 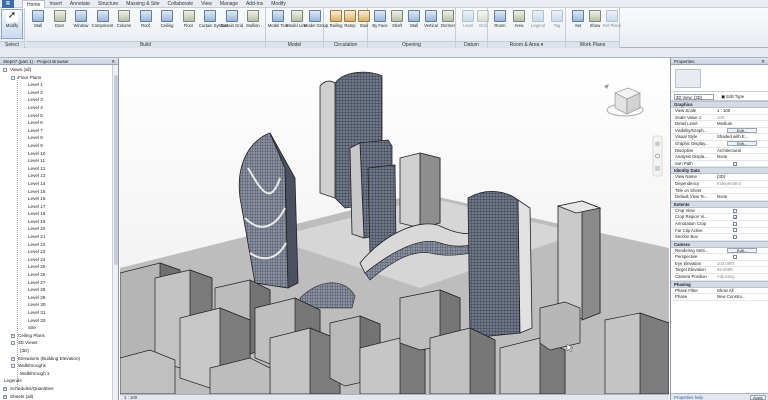 What do you see at coordinates (741, 291) in the screenshot?
I see `property-value: Show All` at bounding box center [741, 291].